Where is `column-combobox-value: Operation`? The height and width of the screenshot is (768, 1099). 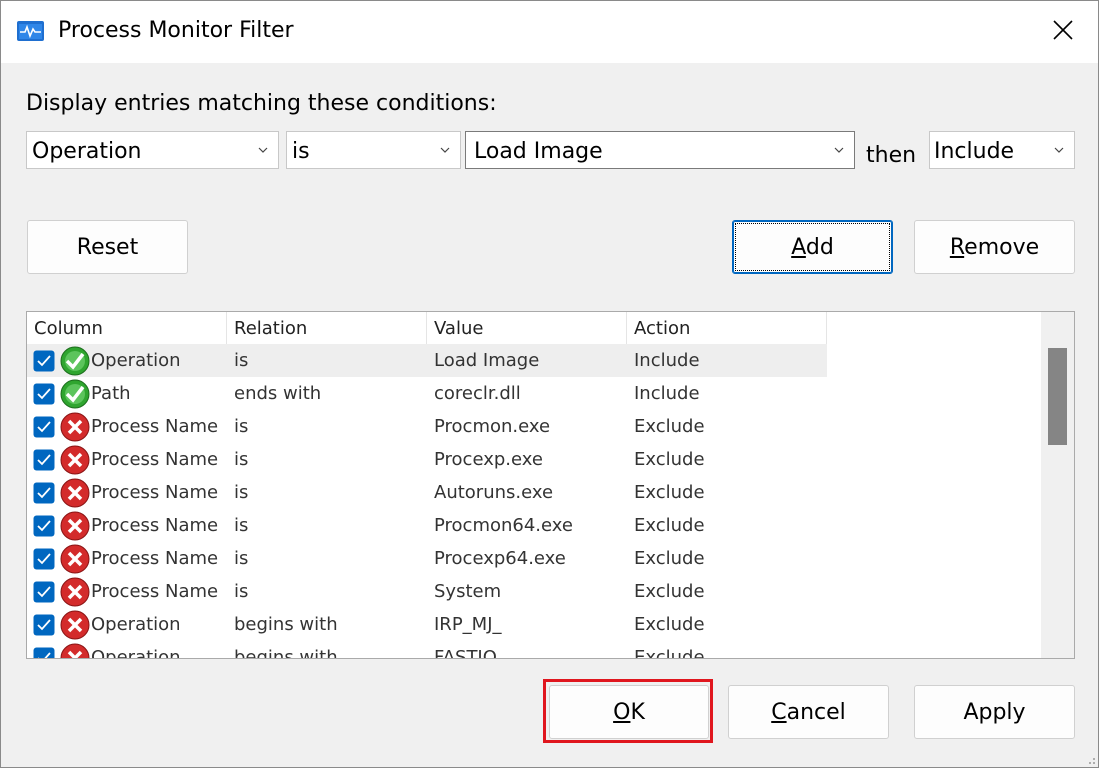 column-combobox-value: Operation is located at coordinates (87, 151).